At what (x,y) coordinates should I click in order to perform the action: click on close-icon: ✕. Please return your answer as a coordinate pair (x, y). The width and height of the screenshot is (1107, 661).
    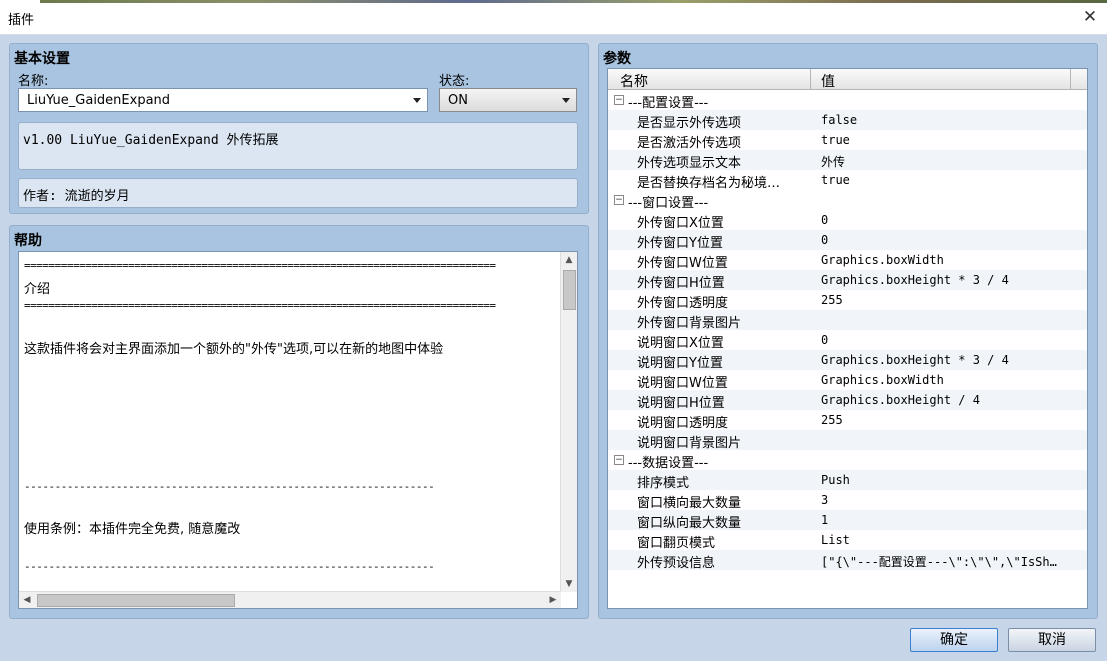
    Looking at the image, I should click on (1090, 17).